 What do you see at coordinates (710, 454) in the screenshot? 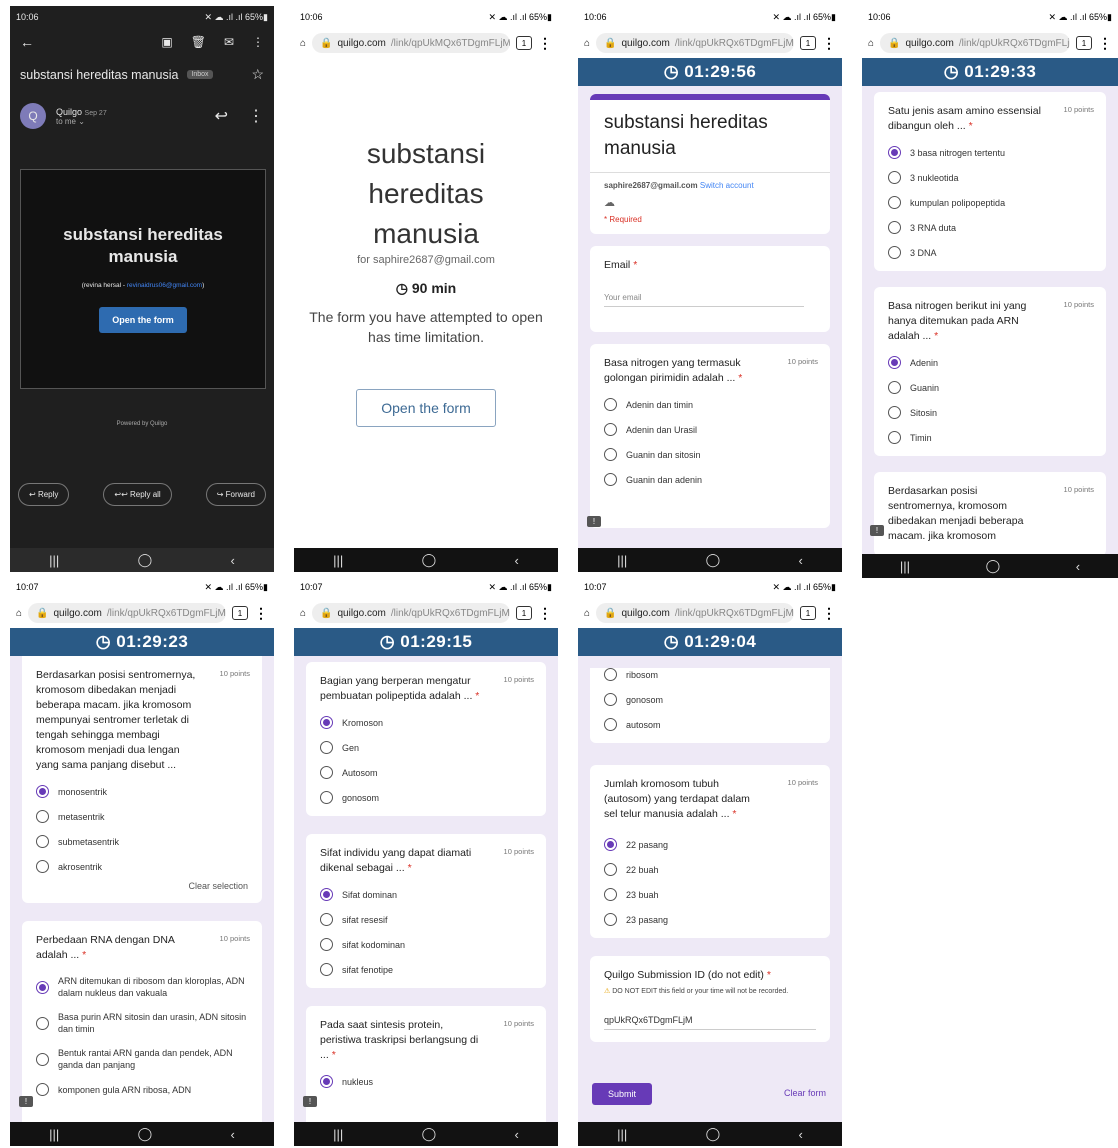
I see `option: Guanin dan sitosin` at bounding box center [710, 454].